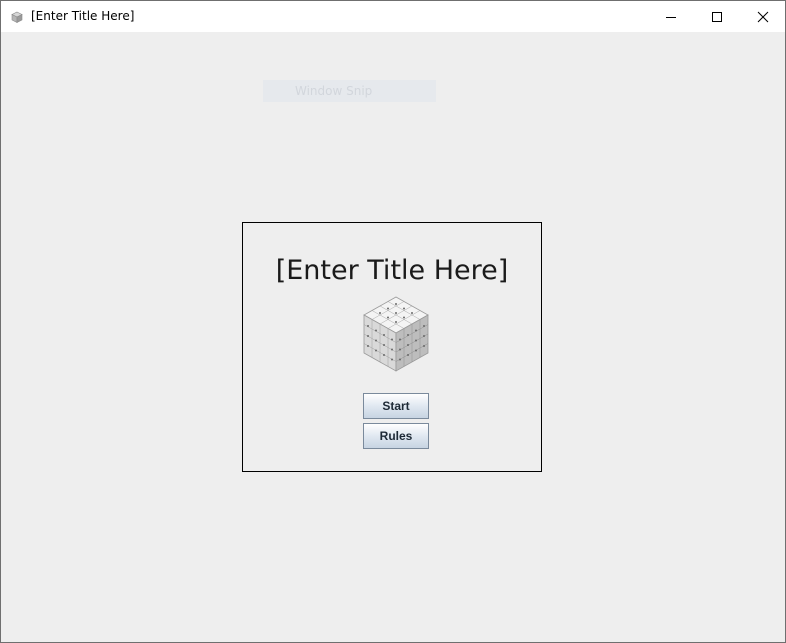  Describe the element at coordinates (396, 334) in the screenshot. I see `letter-cube-logo` at that location.